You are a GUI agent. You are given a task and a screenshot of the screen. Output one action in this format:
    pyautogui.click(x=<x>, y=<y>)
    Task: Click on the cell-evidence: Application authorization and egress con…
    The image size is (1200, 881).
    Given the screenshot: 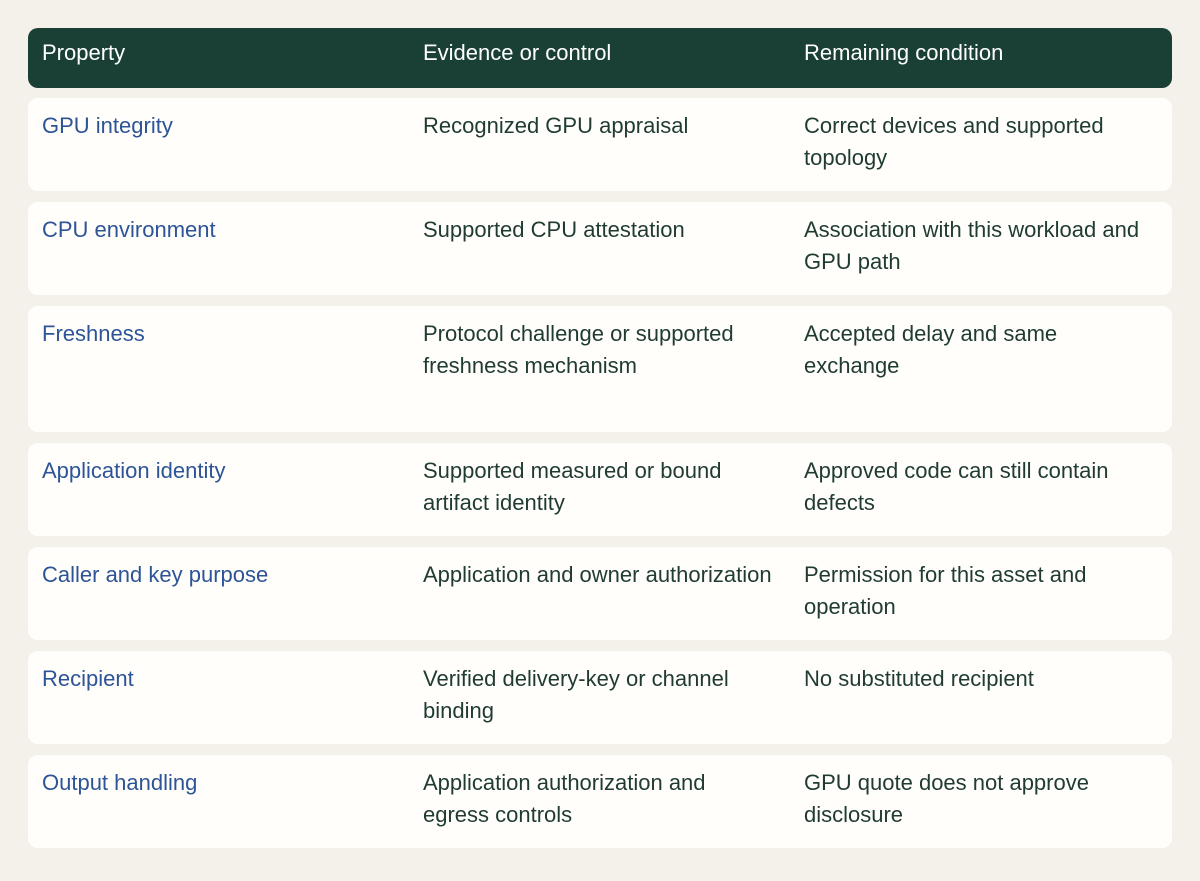 What is the action you would take?
    pyautogui.click(x=564, y=798)
    